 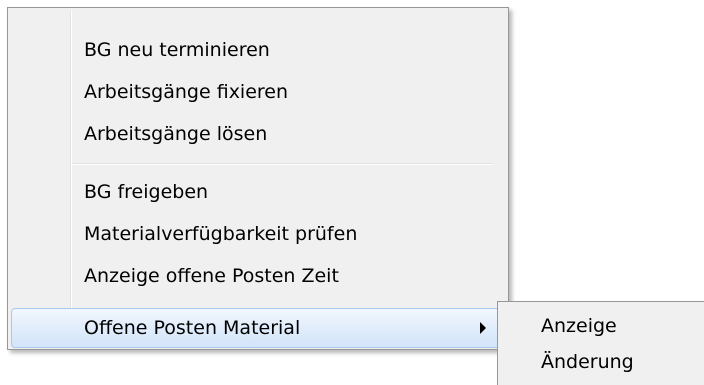 What do you see at coordinates (221, 234) in the screenshot?
I see `menu-item-label: Materialverfügbarkeit prüfen` at bounding box center [221, 234].